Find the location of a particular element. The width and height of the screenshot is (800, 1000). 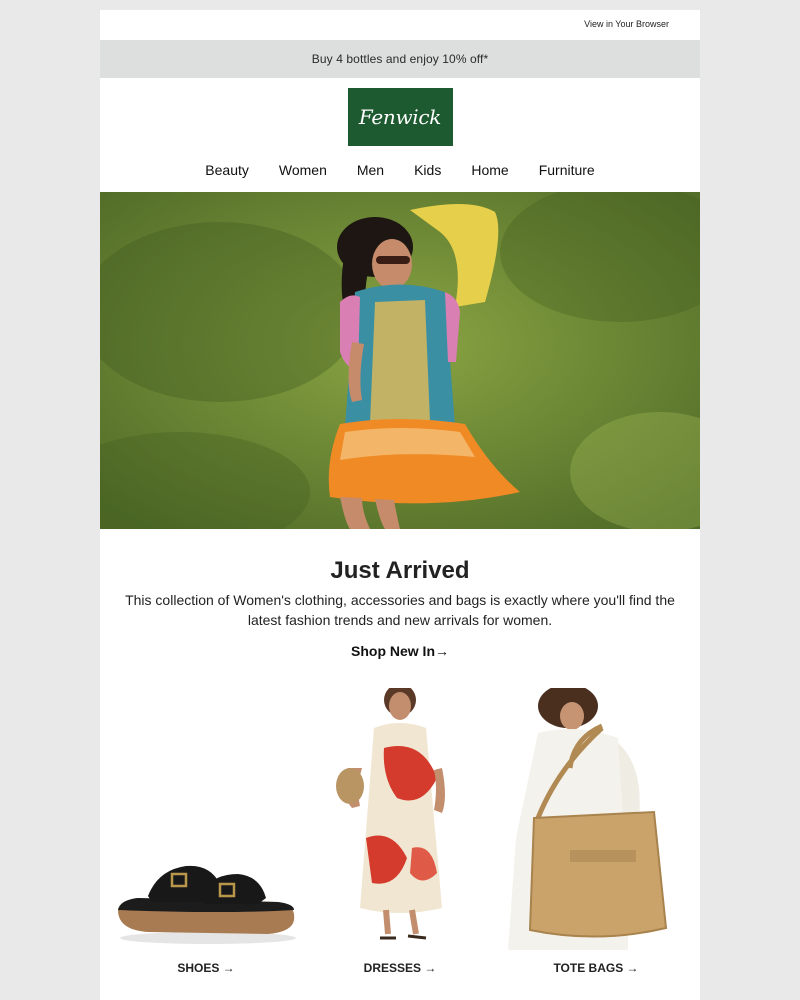

logo-area: Fenwick is located at coordinates (400, 116).